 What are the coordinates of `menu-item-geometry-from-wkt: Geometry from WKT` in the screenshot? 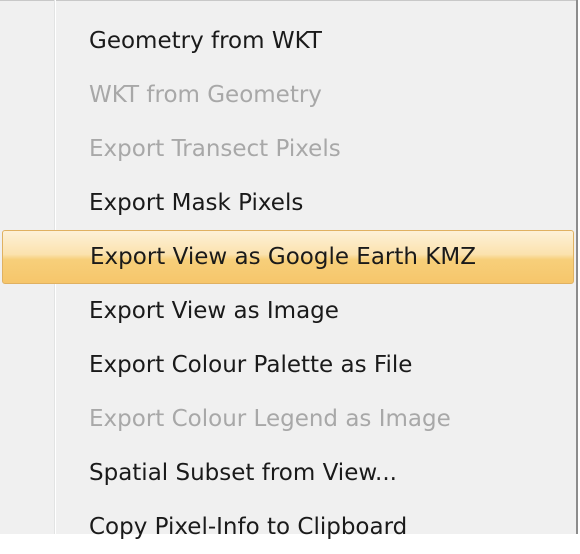 It's located at (288, 41).